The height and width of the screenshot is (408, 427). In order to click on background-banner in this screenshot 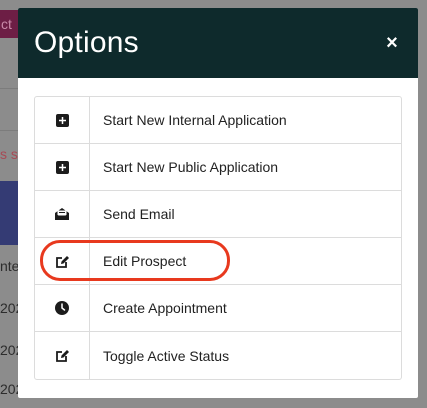, I will do `click(10, 213)`.